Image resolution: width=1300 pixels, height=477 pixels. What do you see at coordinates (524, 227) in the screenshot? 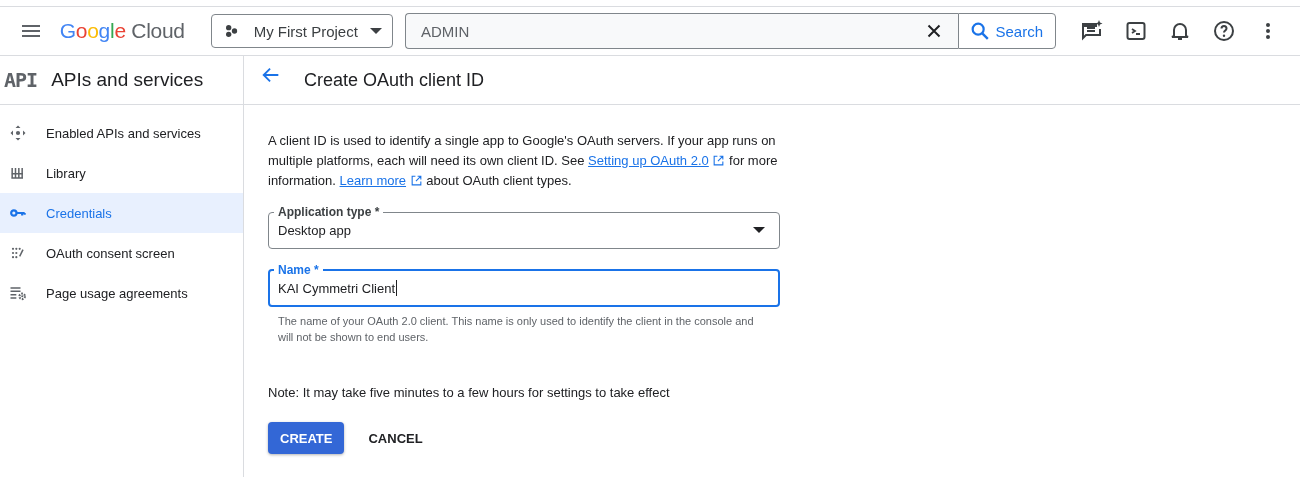
I see `application-type-dropdown: Application type * Desktop app` at bounding box center [524, 227].